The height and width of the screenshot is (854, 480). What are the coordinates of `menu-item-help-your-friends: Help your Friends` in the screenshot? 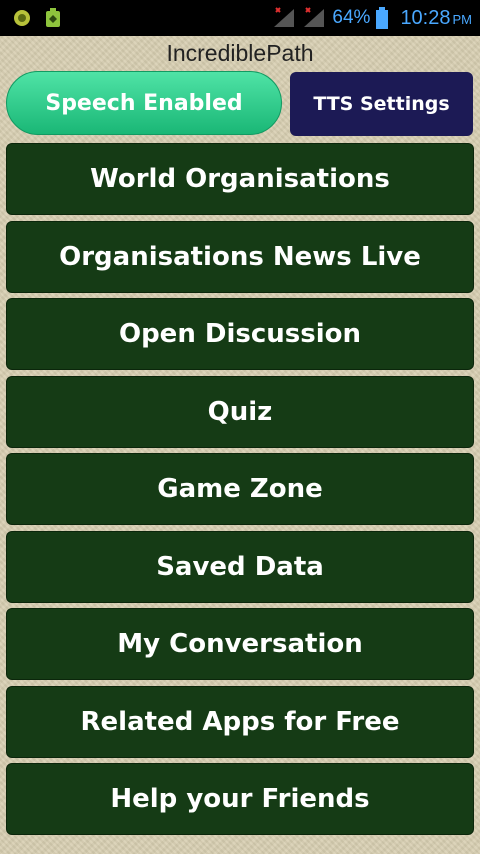 It's located at (240, 799).